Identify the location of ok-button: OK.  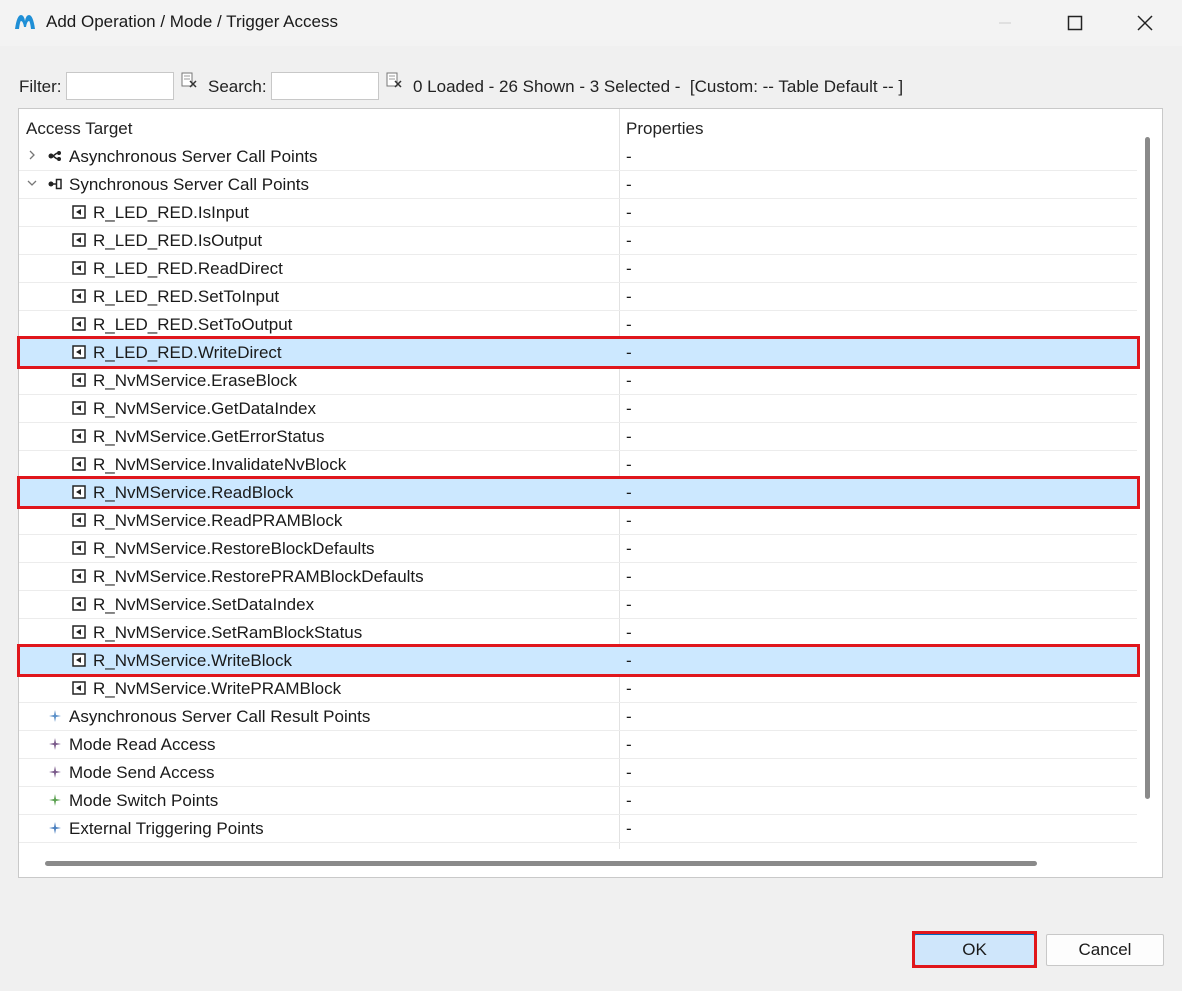
(974, 950).